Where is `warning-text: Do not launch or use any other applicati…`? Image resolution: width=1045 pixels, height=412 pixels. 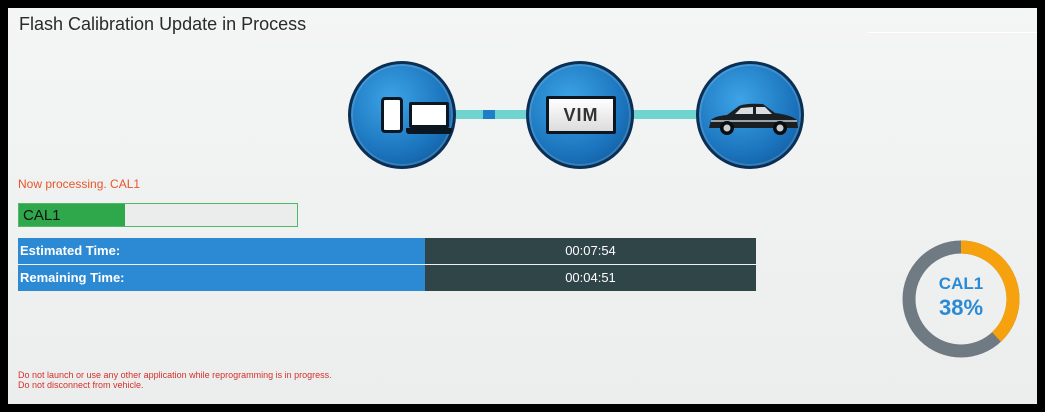
warning-text: Do not launch or use any other applicati… is located at coordinates (175, 380).